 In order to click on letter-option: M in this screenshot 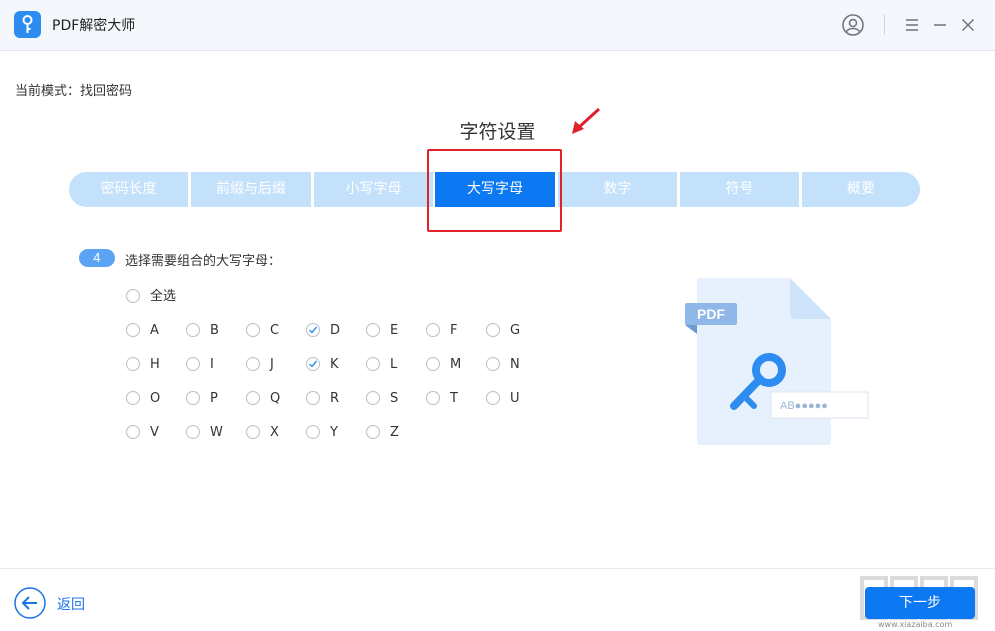, I will do `click(451, 365)`.